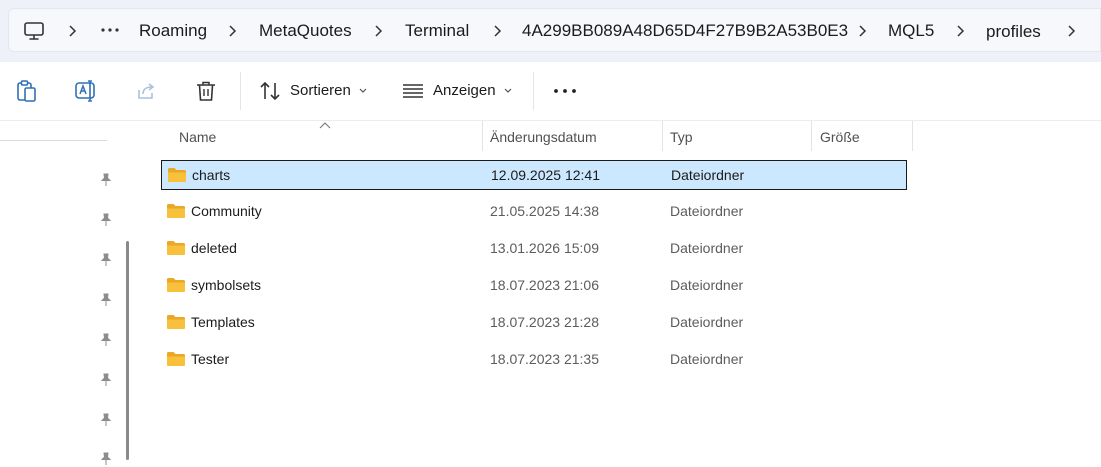  I want to click on breadcrumb-item-terminal-id: 4A299BB089A48D65D4F27B9B2A53B0E3, so click(685, 31).